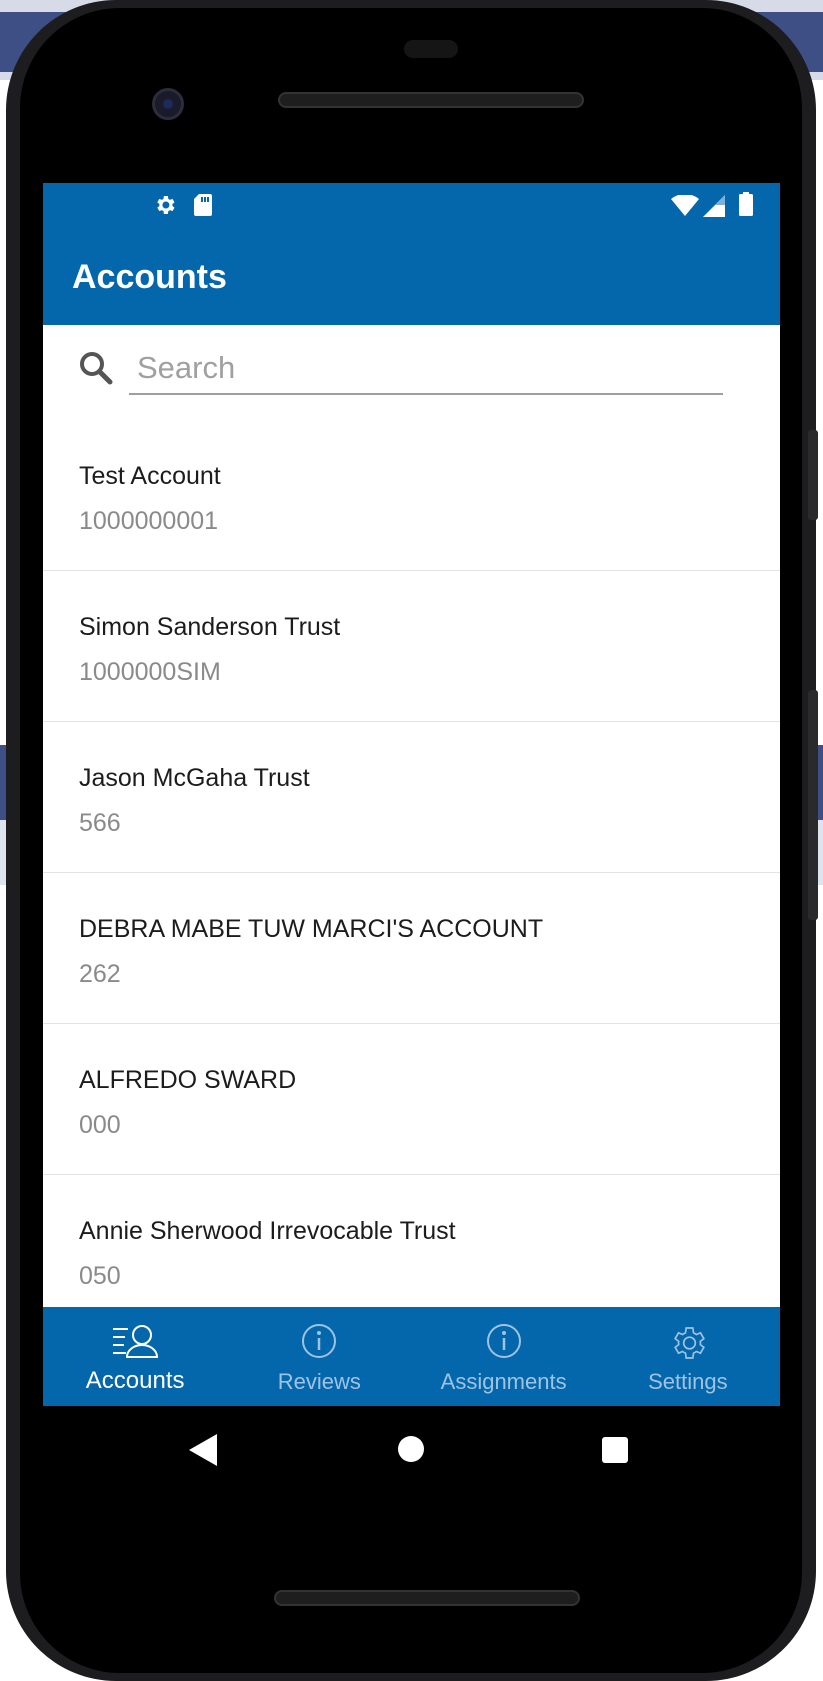  I want to click on page-title: Accounts, so click(149, 277).